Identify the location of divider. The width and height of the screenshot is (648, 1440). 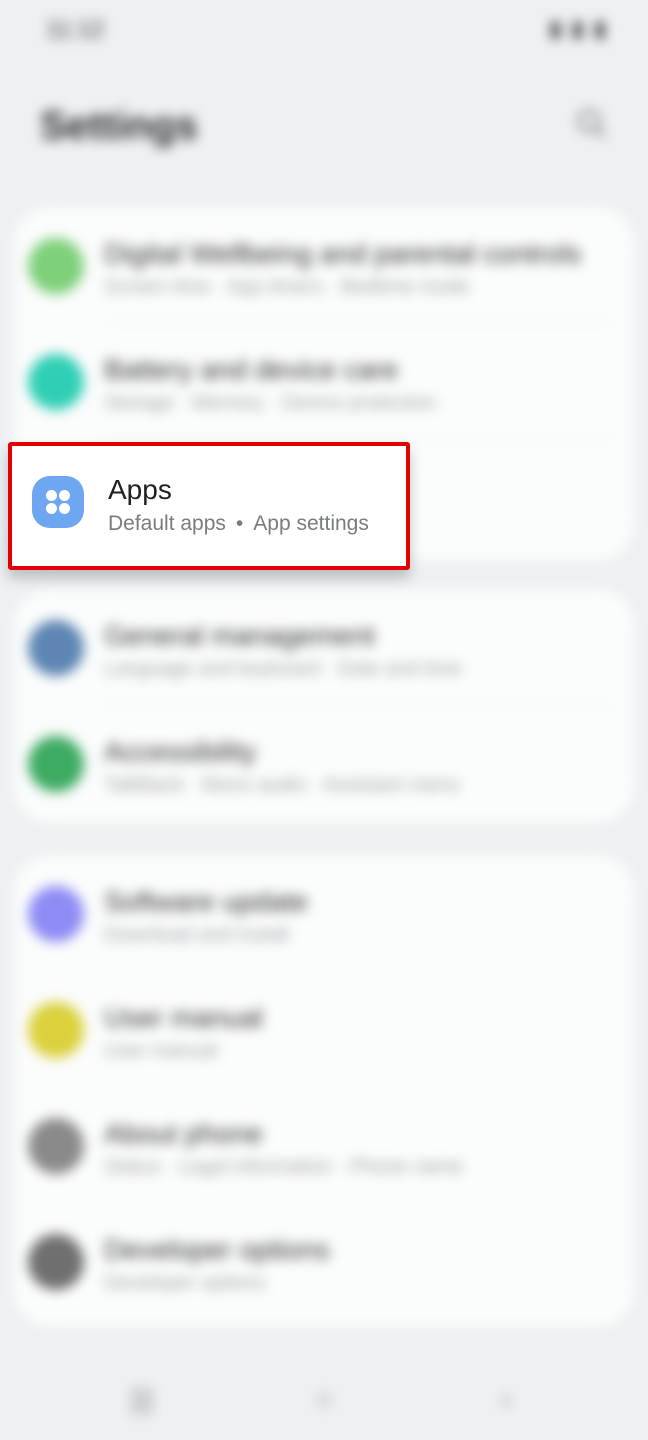
(359, 439).